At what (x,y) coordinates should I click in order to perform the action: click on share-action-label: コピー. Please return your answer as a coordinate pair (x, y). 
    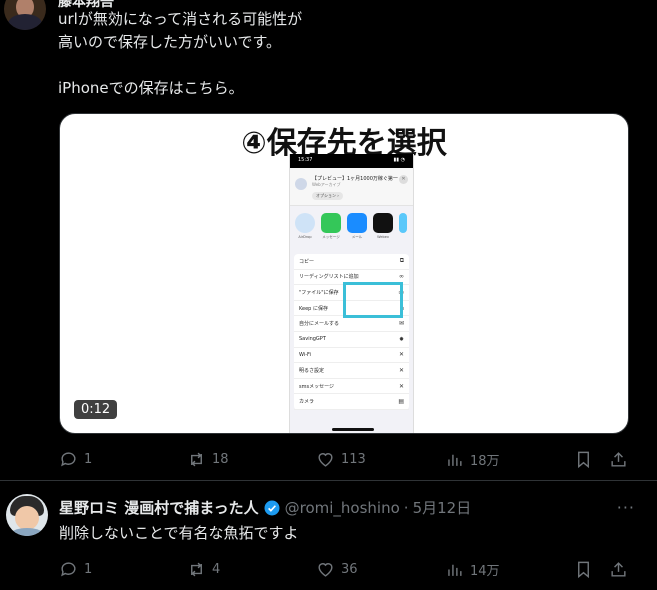
    Looking at the image, I should click on (307, 261).